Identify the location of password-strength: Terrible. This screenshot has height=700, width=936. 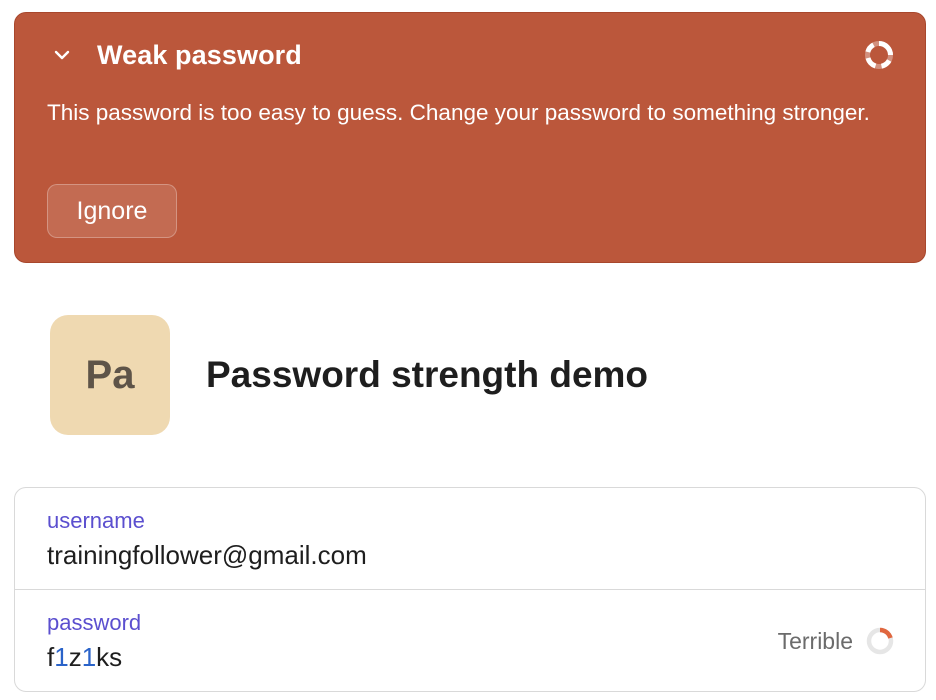
(836, 641).